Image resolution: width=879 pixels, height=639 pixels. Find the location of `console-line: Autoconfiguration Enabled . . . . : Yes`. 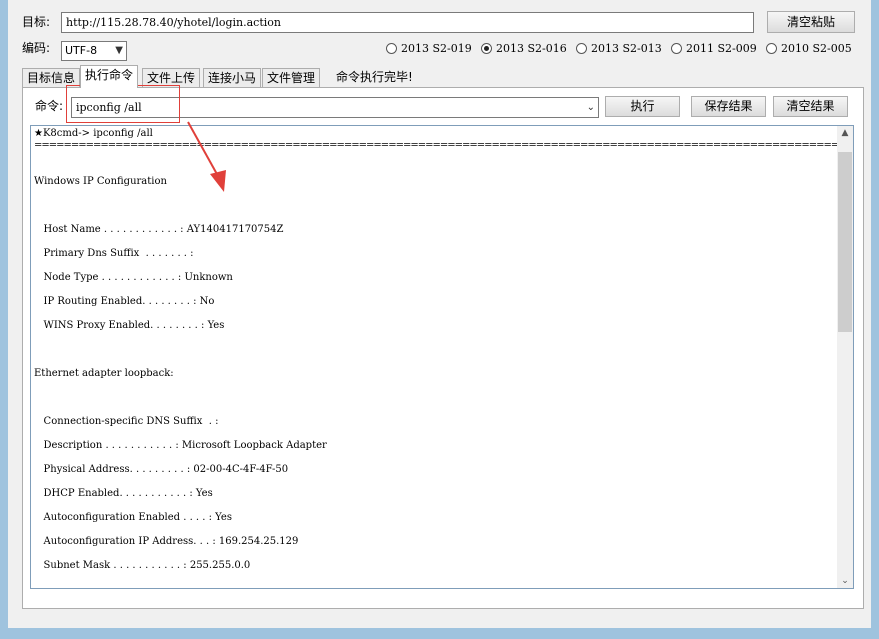

console-line: Autoconfiguration Enabled . . . . : Yes is located at coordinates (133, 517).